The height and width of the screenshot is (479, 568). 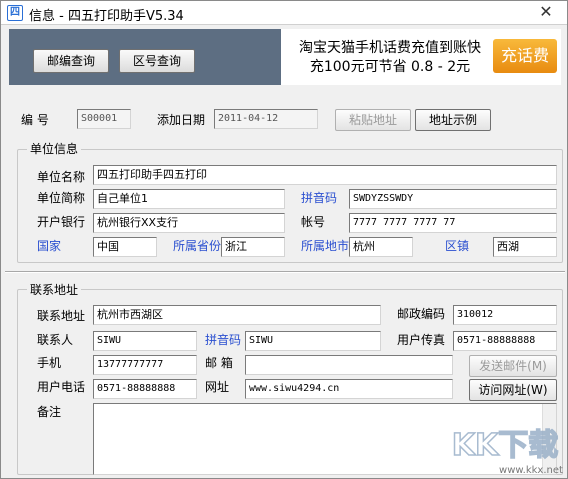 I want to click on district-field: 西湖, so click(x=525, y=247).